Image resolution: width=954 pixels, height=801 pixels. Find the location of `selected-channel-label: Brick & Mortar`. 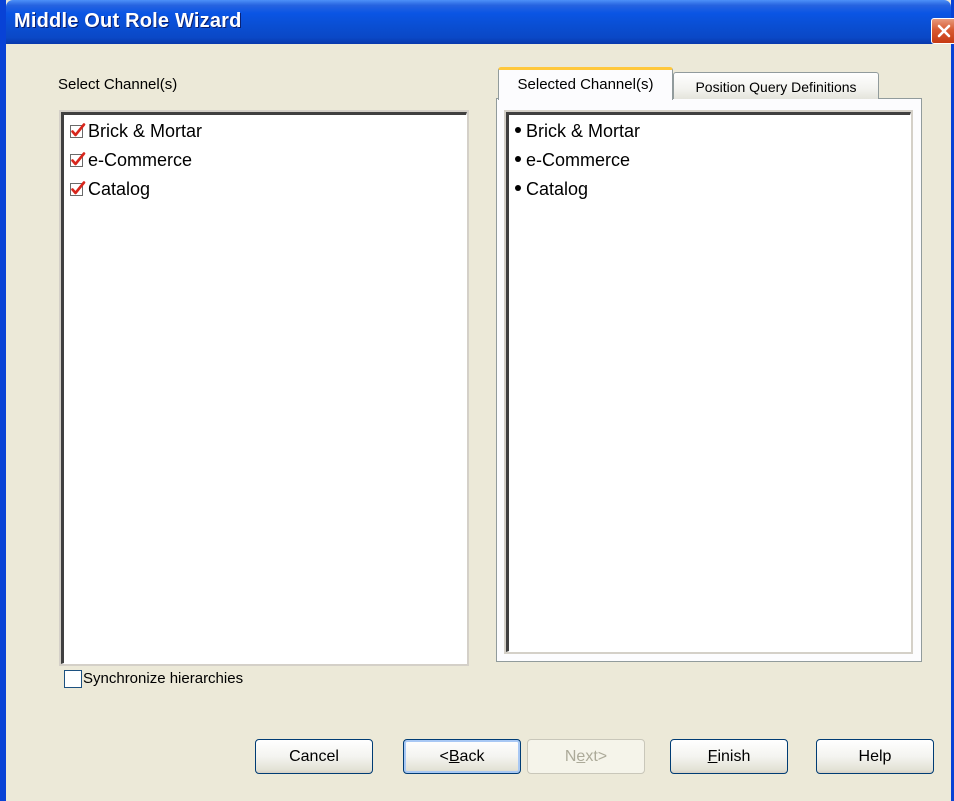

selected-channel-label: Brick & Mortar is located at coordinates (583, 131).